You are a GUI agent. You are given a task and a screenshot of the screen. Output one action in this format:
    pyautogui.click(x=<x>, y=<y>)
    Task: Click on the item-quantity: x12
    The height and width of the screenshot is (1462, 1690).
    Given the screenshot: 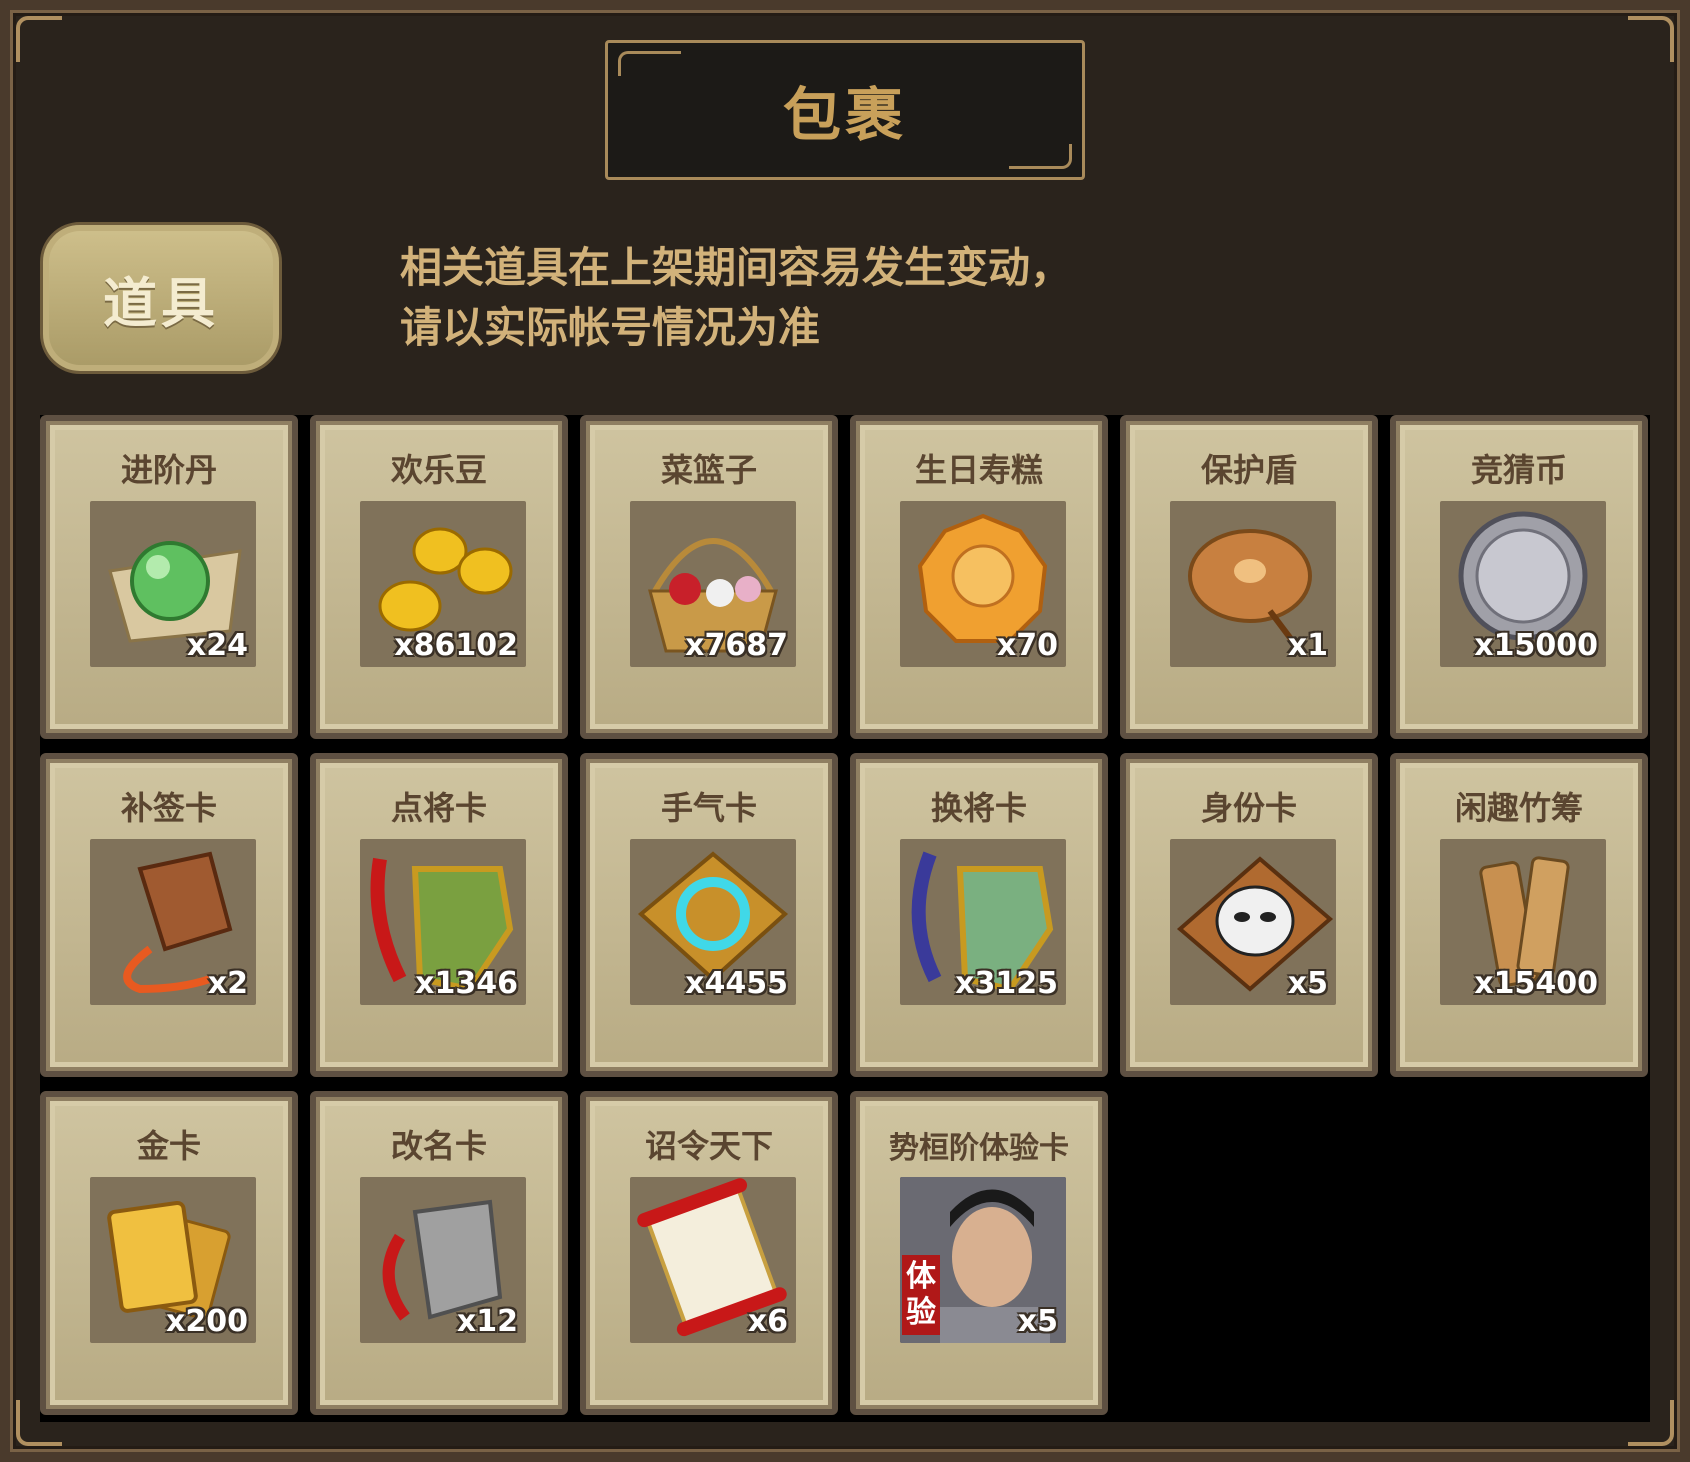 What is the action you would take?
    pyautogui.click(x=487, y=1321)
    